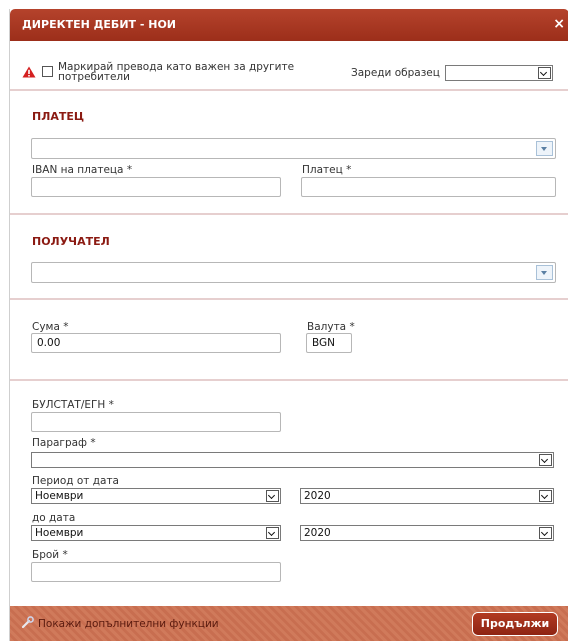 This screenshot has height=641, width=568. I want to click on count-input, so click(156, 572).